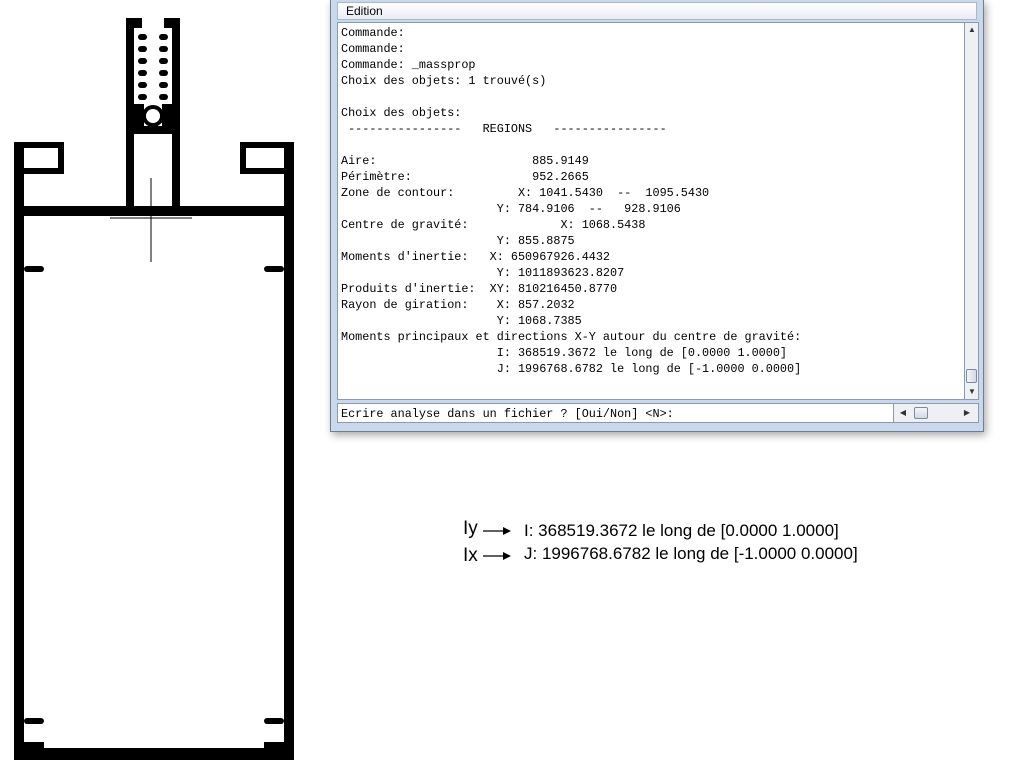 This screenshot has height=769, width=1022. What do you see at coordinates (470, 528) in the screenshot?
I see `annotation-label: Iy` at bounding box center [470, 528].